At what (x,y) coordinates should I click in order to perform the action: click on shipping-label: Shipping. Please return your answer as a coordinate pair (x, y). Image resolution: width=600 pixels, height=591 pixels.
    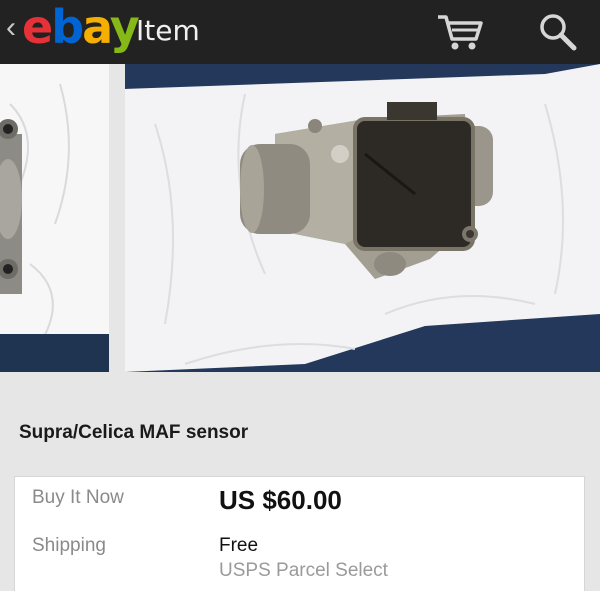
    Looking at the image, I should click on (69, 545).